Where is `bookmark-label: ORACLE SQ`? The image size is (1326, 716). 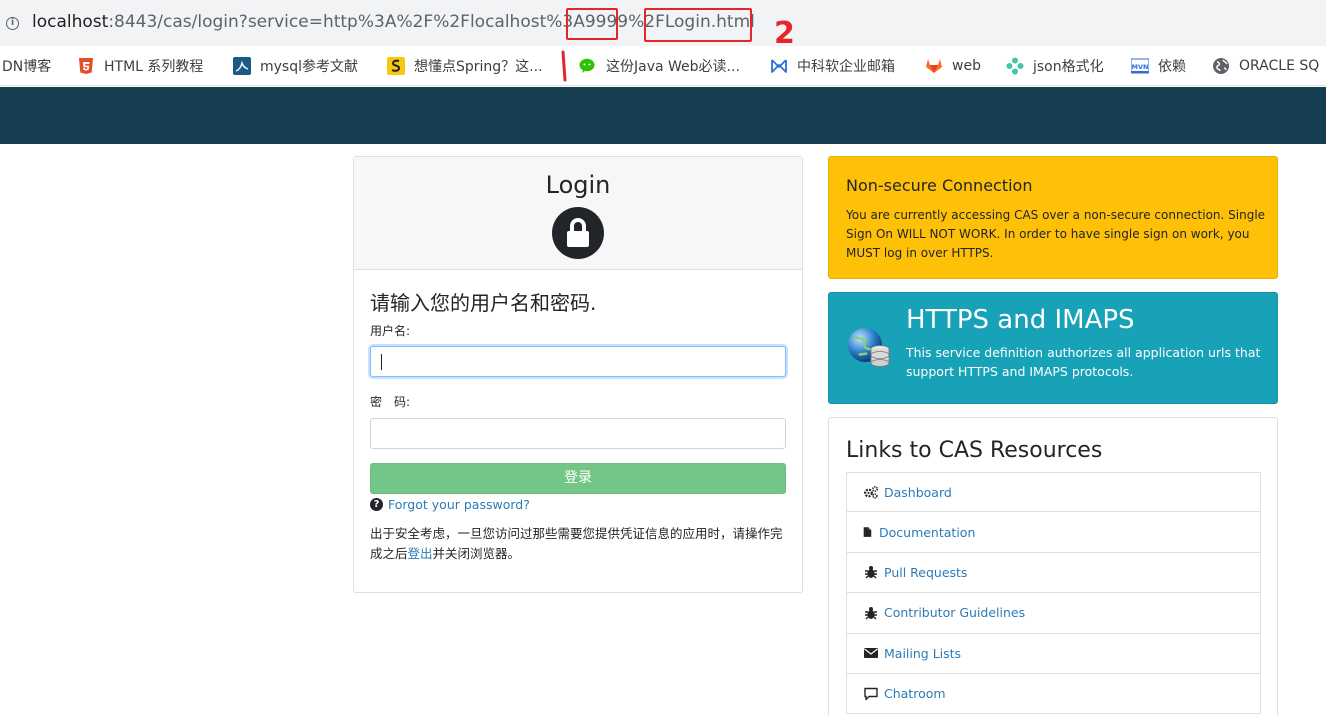 bookmark-label: ORACLE SQ is located at coordinates (1279, 66).